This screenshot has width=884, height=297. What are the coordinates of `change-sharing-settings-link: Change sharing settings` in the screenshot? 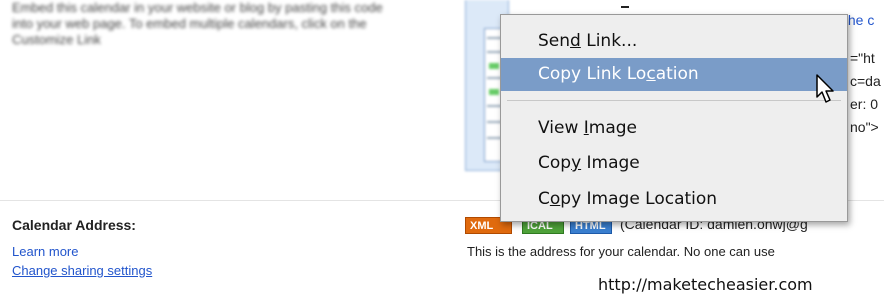 It's located at (82, 270).